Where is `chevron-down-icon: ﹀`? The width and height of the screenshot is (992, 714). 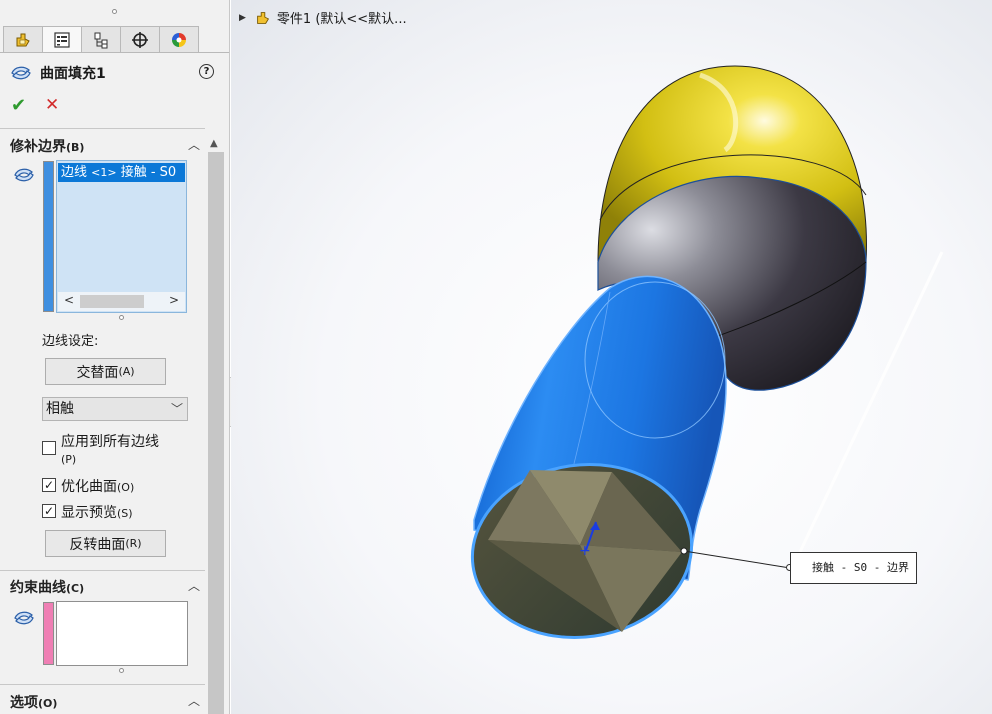 chevron-down-icon: ﹀ is located at coordinates (176, 409).